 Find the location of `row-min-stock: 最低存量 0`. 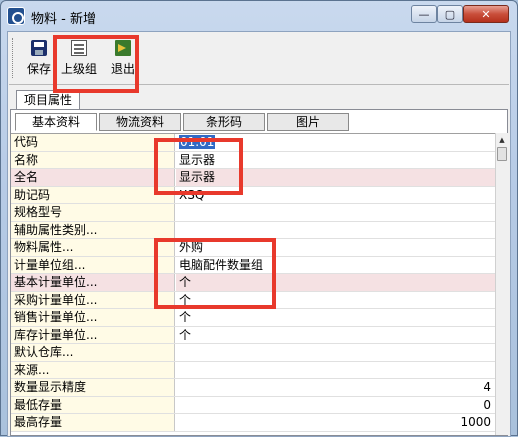

row-min-stock: 最低存量 0 is located at coordinates (253, 405).